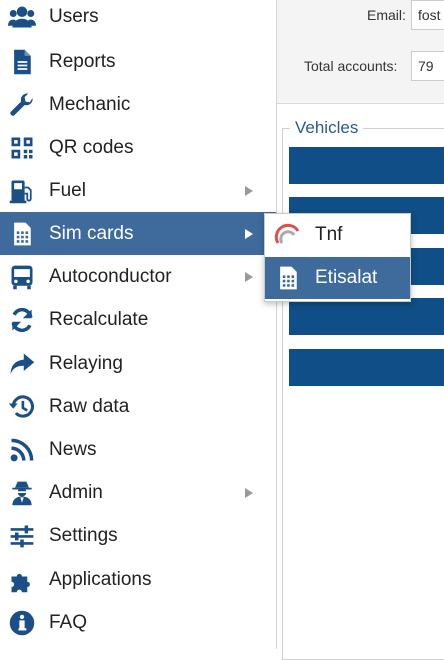 This screenshot has width=444, height=660. I want to click on sidebar-item-applications: Applications, so click(138, 579).